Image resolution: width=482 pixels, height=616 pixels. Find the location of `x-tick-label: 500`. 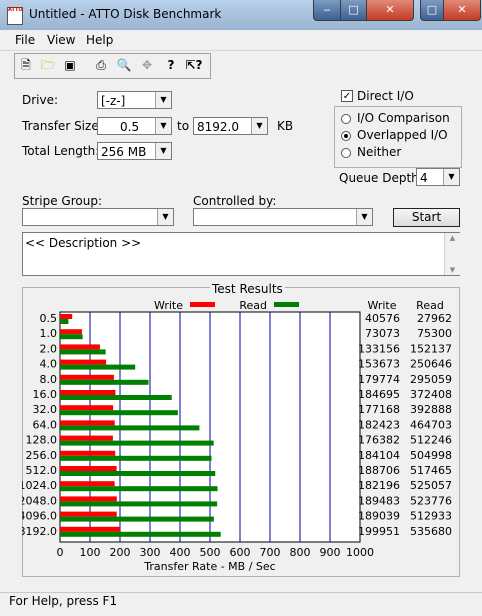

x-tick-label: 500 is located at coordinates (210, 552).